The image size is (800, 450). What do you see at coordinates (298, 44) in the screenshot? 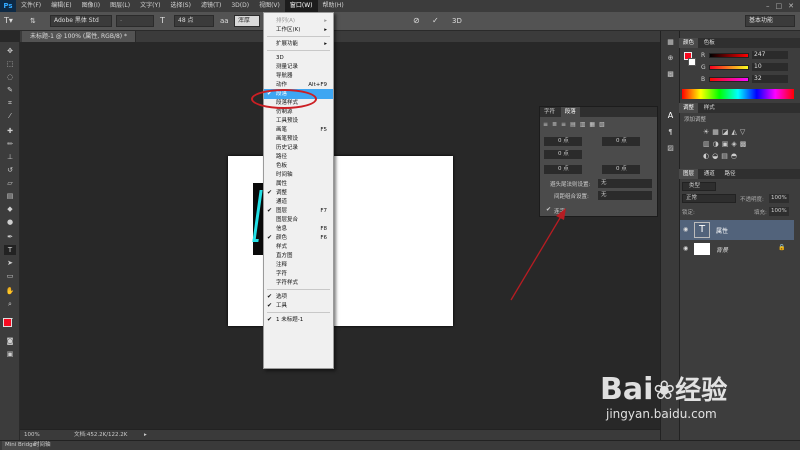
I see `window-menu-item: 扩展功能 ▸` at bounding box center [298, 44].